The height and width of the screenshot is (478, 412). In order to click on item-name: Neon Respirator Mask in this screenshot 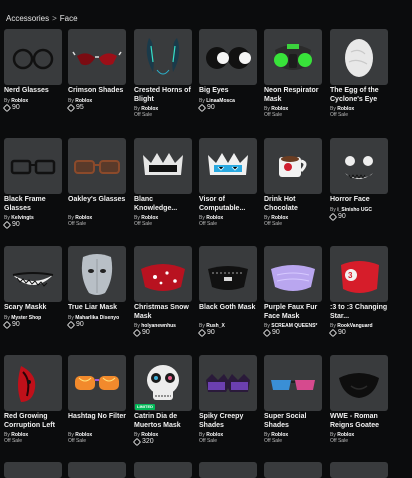, I will do `click(296, 95)`.